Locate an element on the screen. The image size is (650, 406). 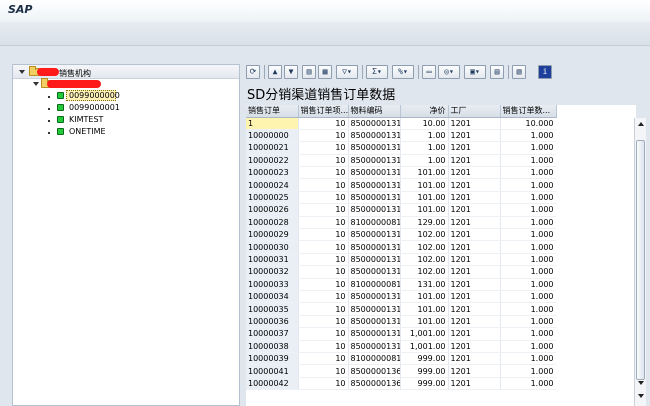
table-row: 10000042 10 8500000136 999.00 1201 1.000 is located at coordinates (401, 384).